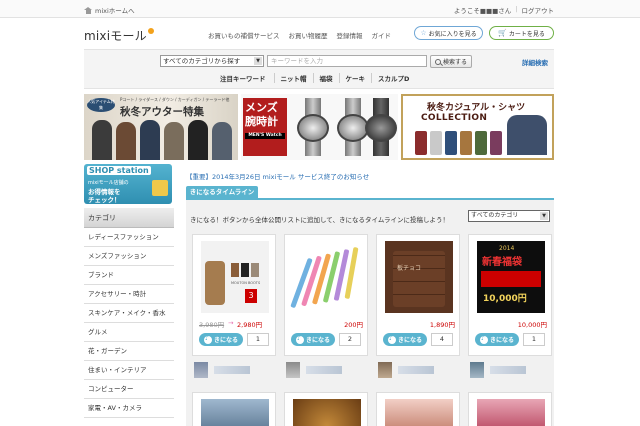  Describe the element at coordinates (234, 295) in the screenshot. I see `product-card: MOUTON BOOTS 3 3,980円 → 2,980円 きになる 1` at that location.